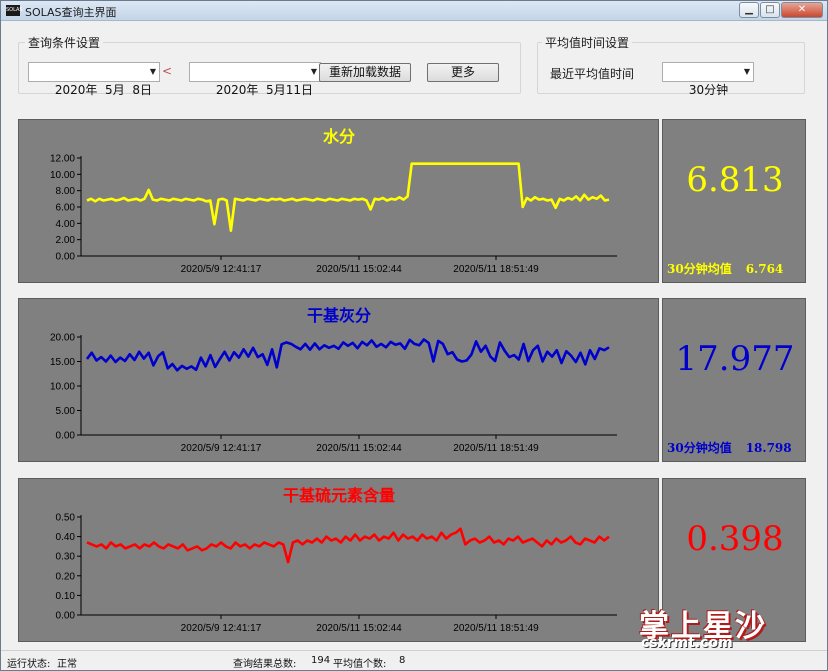 The width and height of the screenshot is (828, 671). What do you see at coordinates (802, 10) in the screenshot?
I see `close-button: ✕` at bounding box center [802, 10].